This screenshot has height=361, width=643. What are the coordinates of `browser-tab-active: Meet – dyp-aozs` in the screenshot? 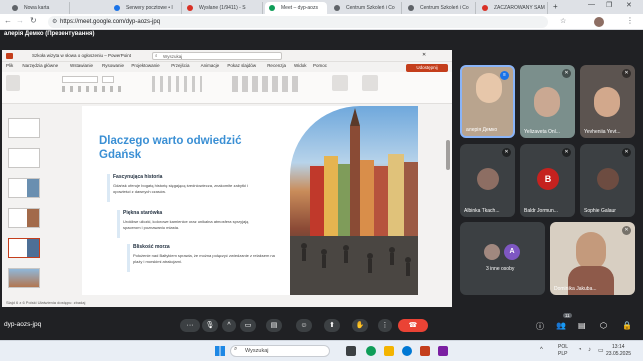 It's located at (296, 8).